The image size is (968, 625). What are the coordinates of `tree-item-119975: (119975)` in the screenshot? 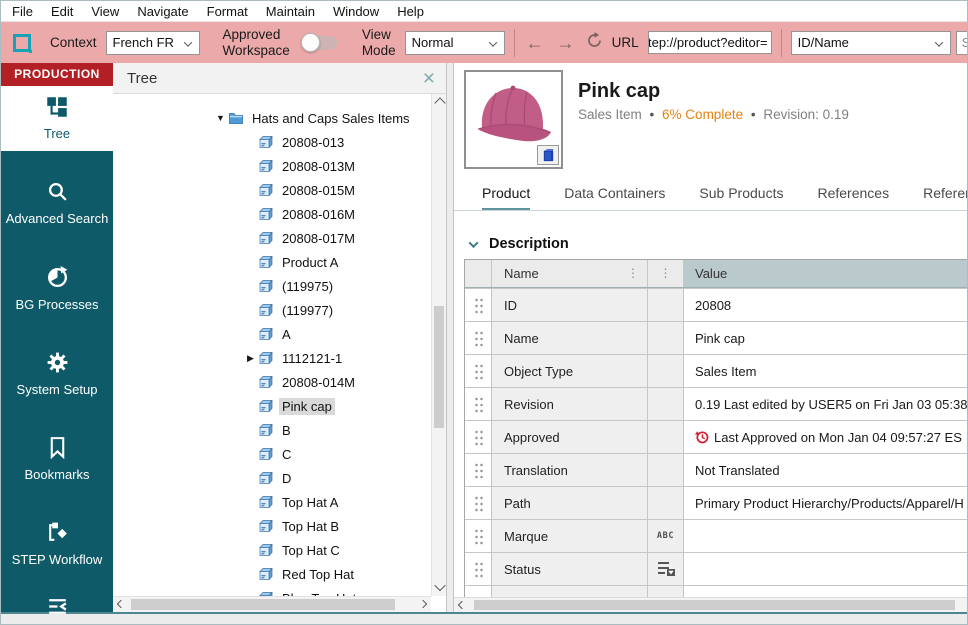 It's located at (279, 286).